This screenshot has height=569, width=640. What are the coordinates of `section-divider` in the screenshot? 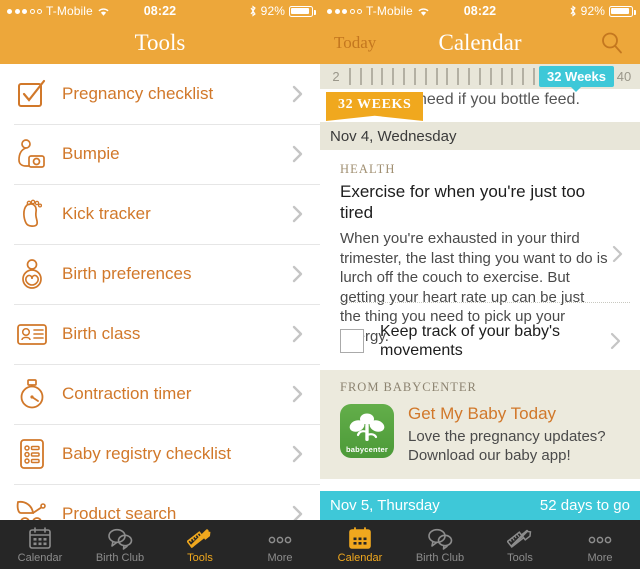 It's located at (485, 302).